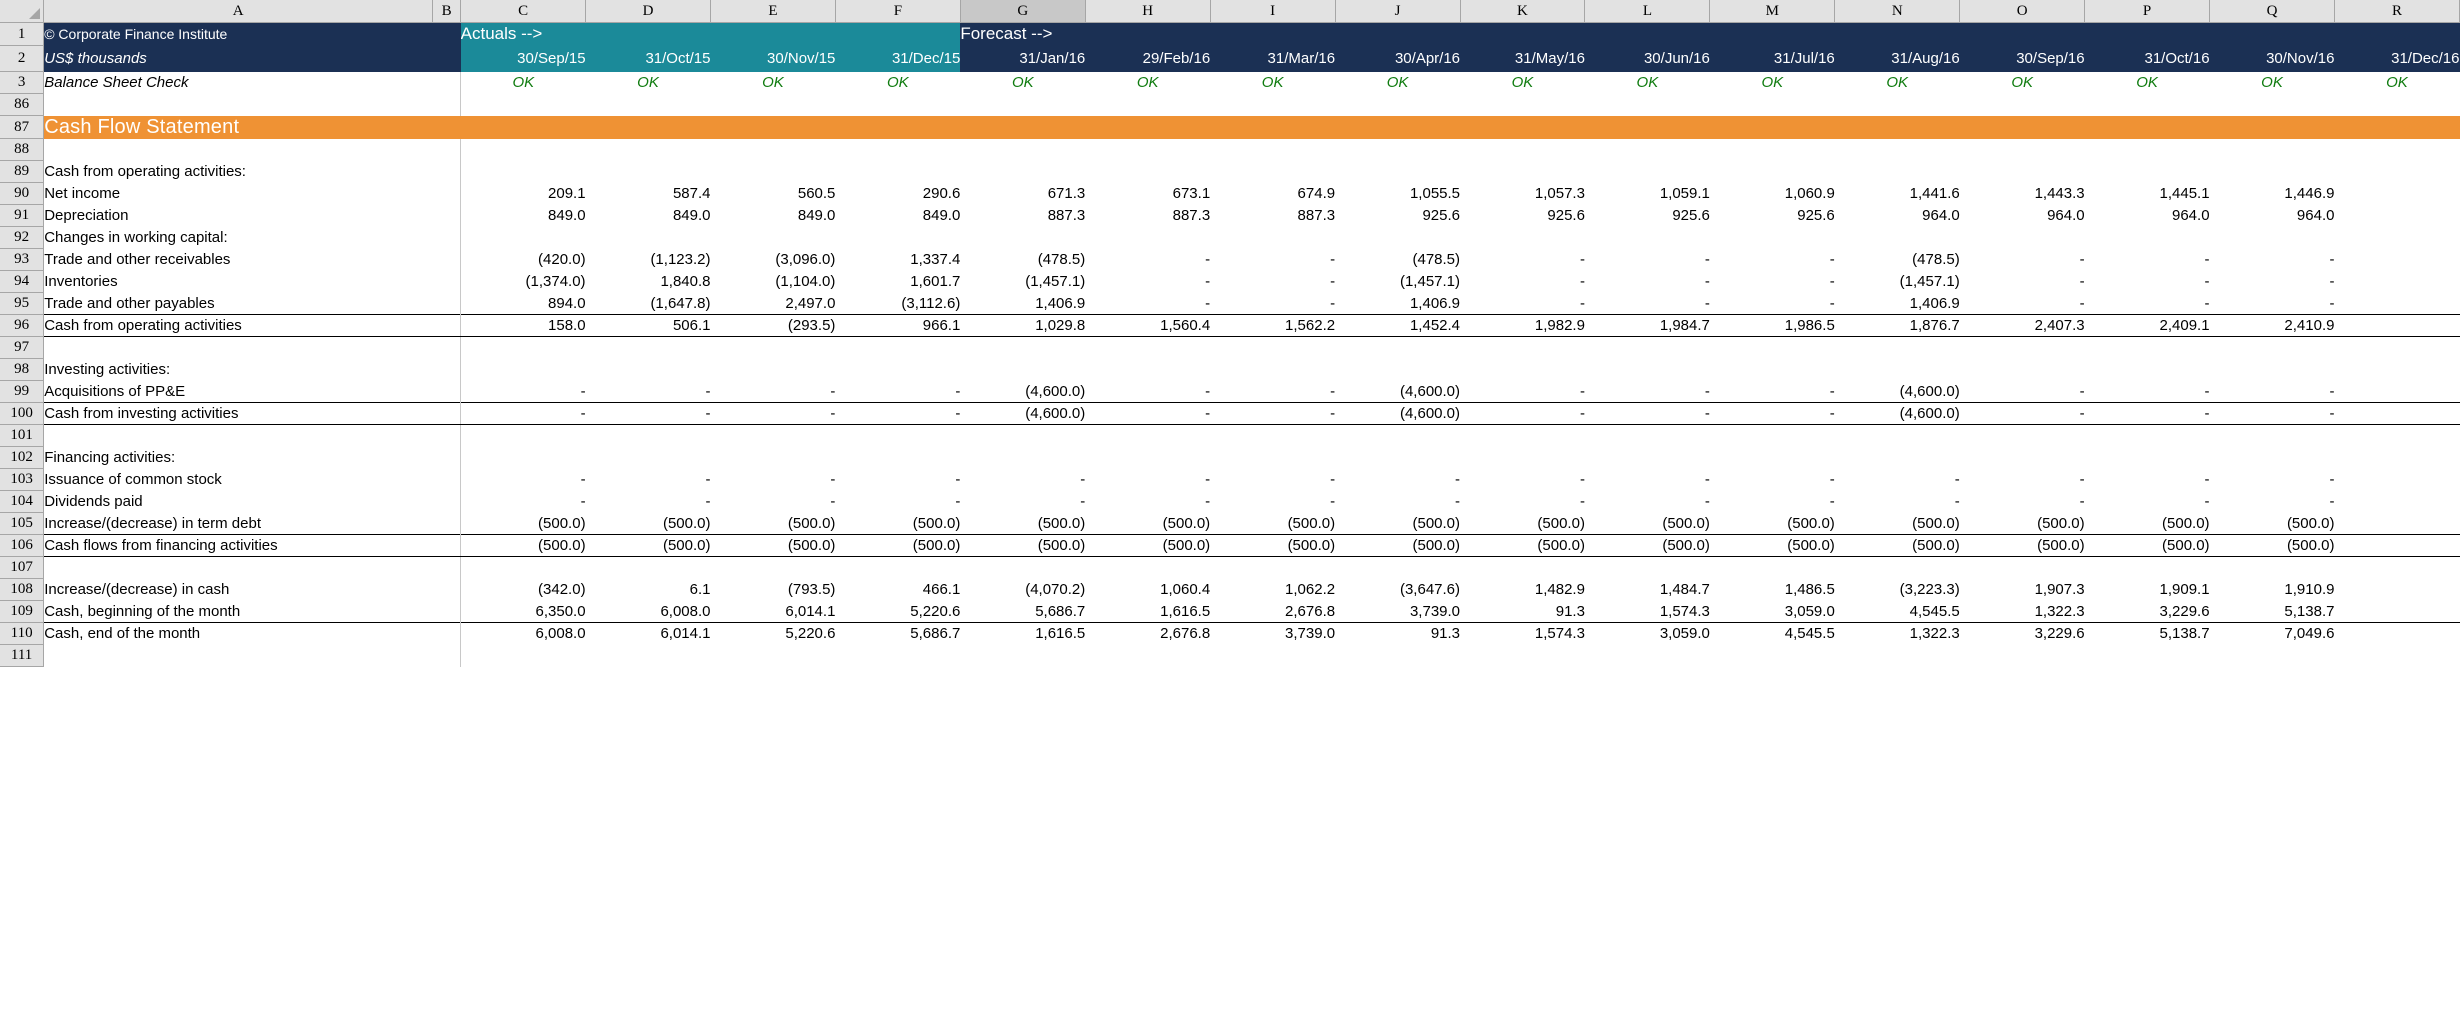  Describe the element at coordinates (772, 282) in the screenshot. I see `data-cell: (1,104.0)` at that location.